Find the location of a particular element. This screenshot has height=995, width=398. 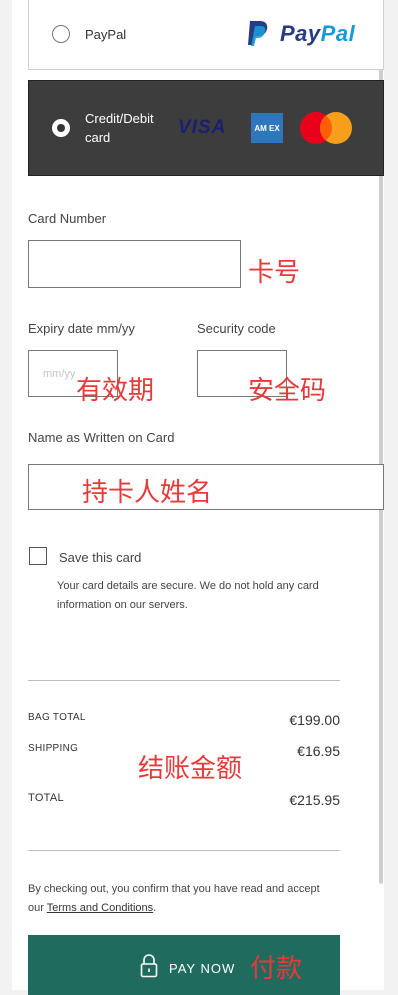

security-note-line2: information on our servers. is located at coordinates (122, 605).